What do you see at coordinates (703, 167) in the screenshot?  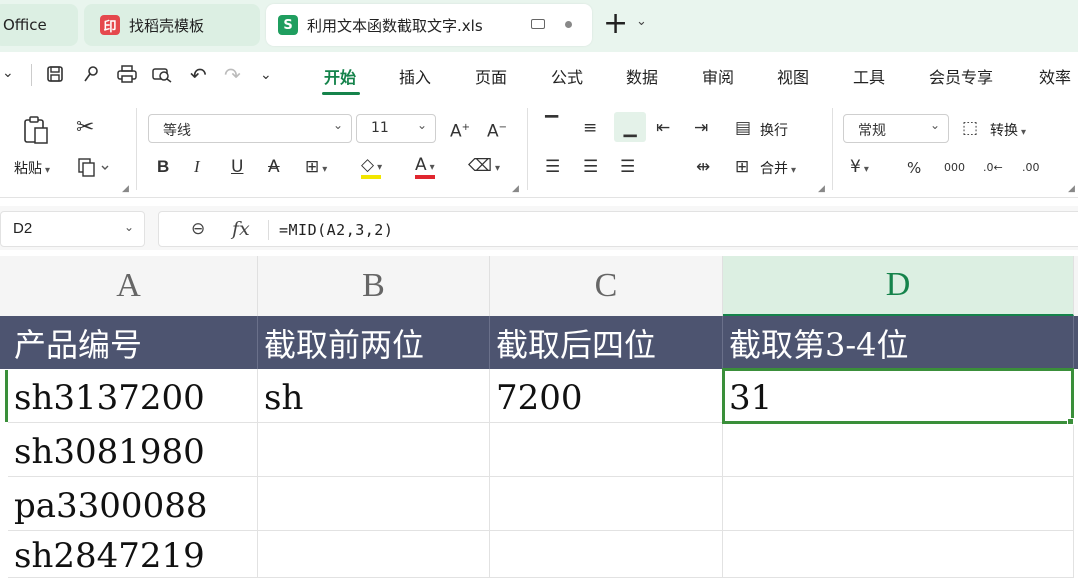 I see `distribute-icon: ⇹` at bounding box center [703, 167].